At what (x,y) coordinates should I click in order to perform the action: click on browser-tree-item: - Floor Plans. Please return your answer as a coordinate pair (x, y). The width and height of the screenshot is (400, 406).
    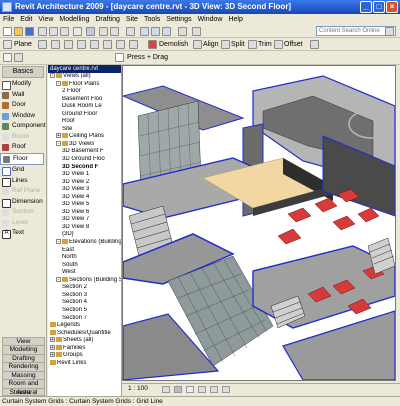
    Looking at the image, I should click on (84, 84).